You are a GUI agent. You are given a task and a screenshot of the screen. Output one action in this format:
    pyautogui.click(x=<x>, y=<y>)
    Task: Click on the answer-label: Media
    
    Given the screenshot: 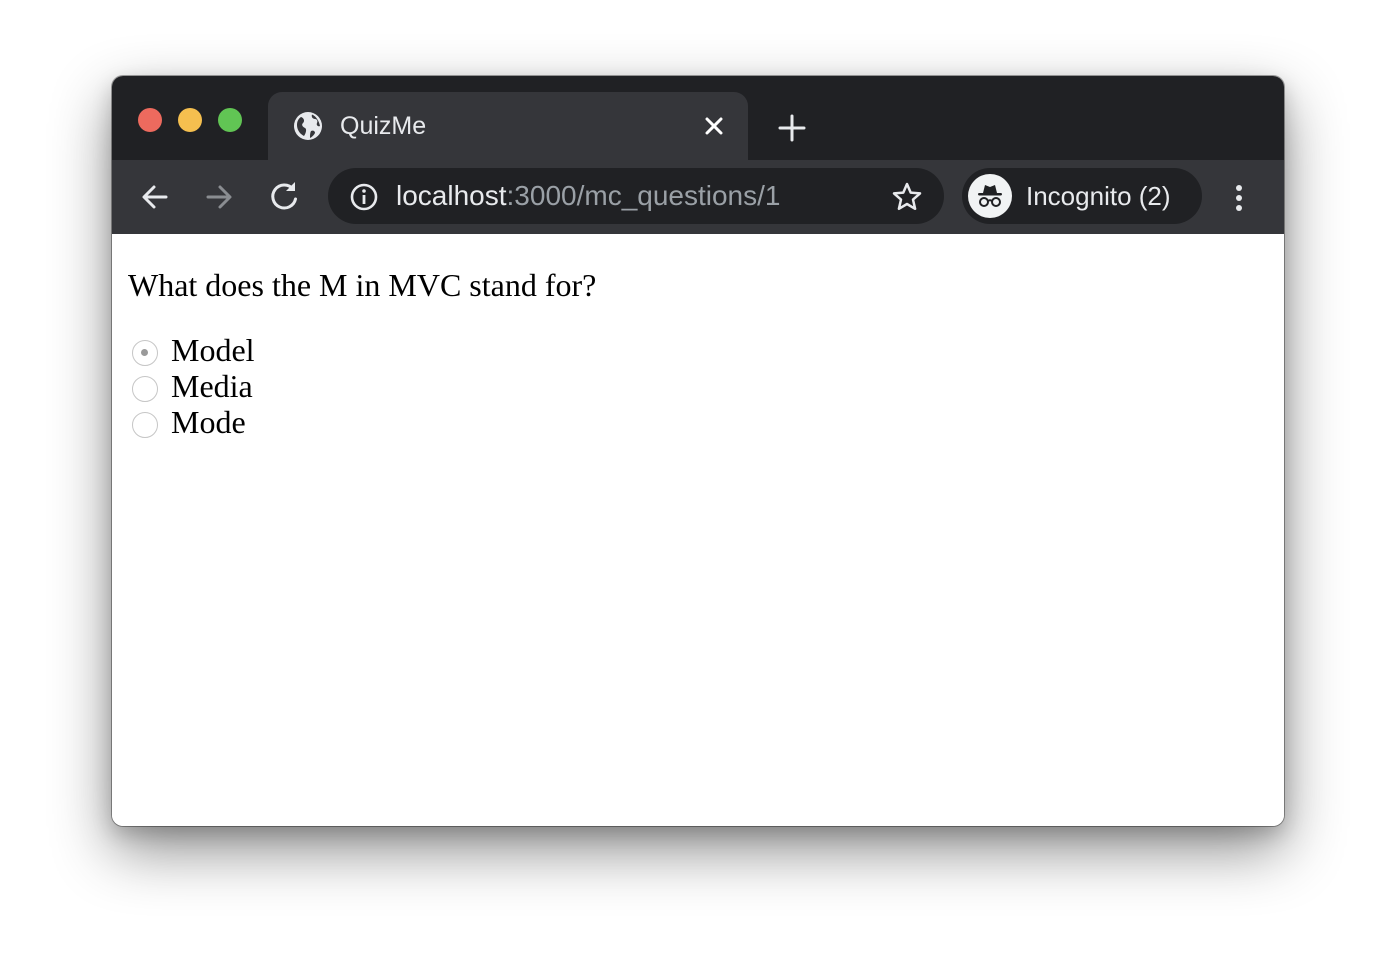 What is the action you would take?
    pyautogui.click(x=212, y=386)
    